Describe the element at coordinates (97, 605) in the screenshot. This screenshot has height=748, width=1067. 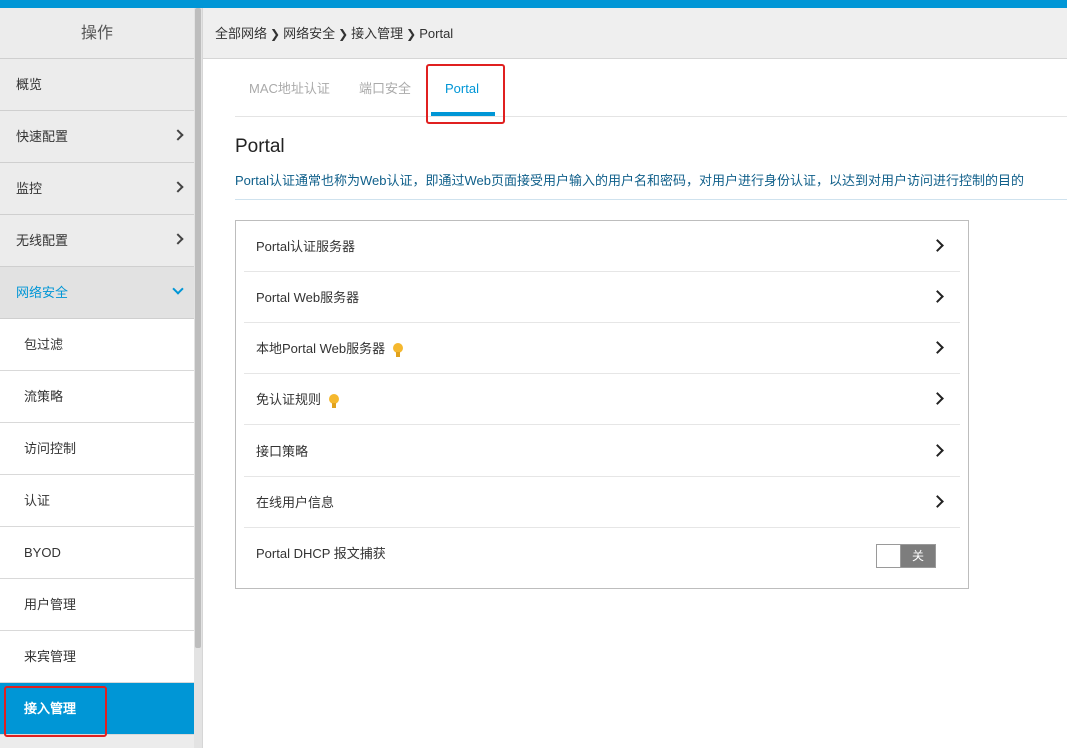
I see `sidebar-subitem-user-management: 用户管理` at that location.